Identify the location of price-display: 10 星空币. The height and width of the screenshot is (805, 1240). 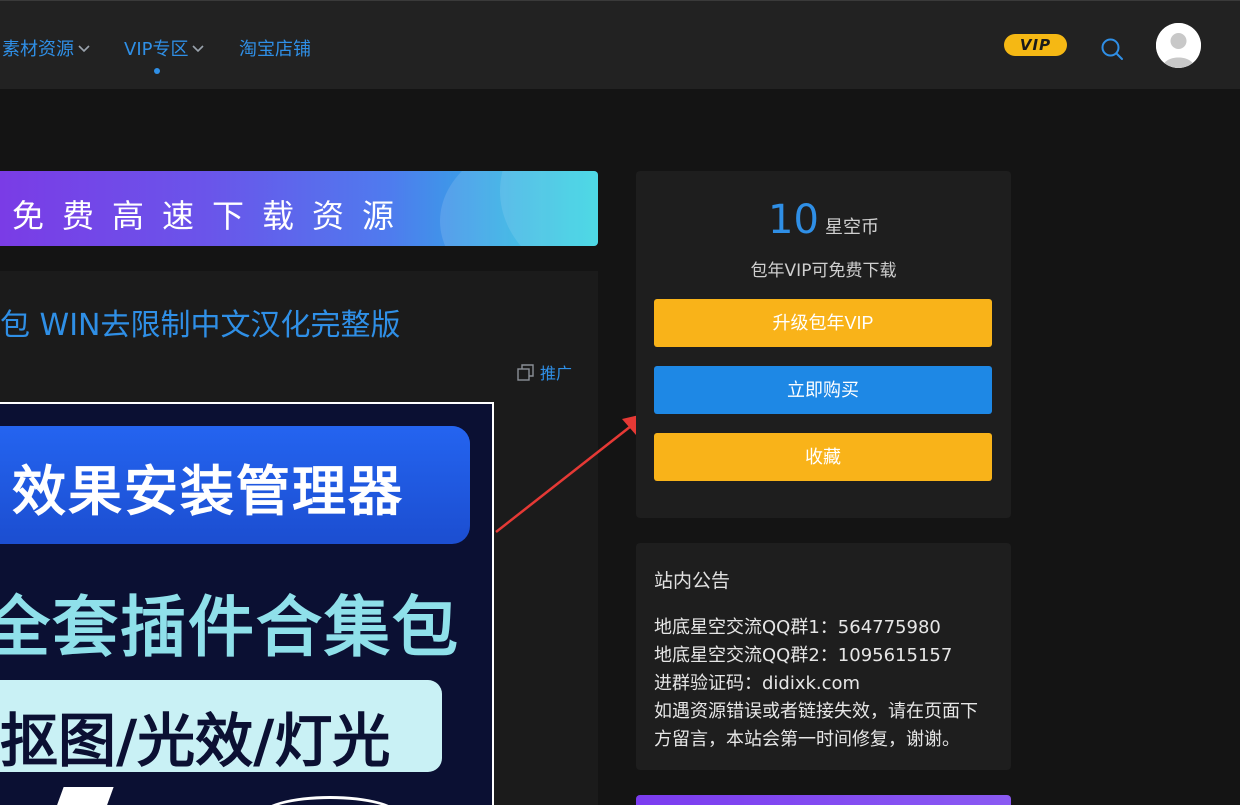
(823, 220).